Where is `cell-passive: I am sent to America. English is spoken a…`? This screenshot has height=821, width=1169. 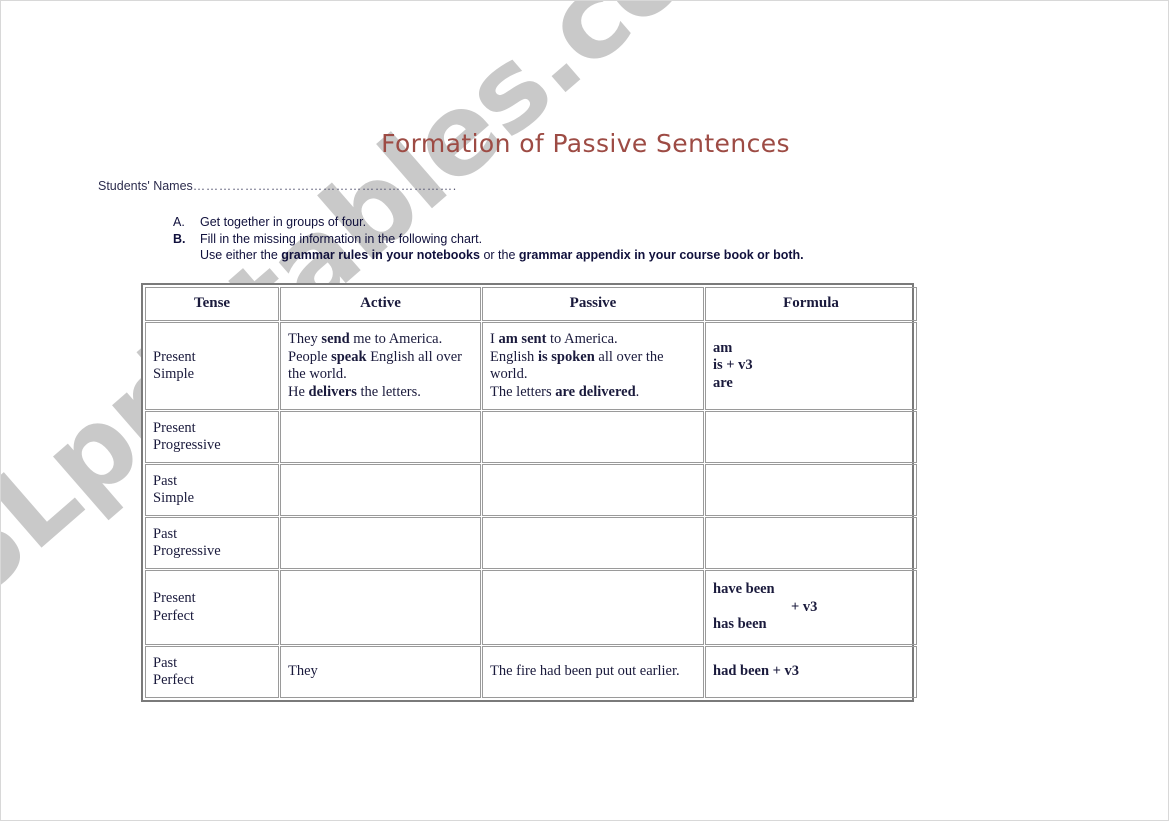 cell-passive: I am sent to America. English is spoken a… is located at coordinates (593, 366).